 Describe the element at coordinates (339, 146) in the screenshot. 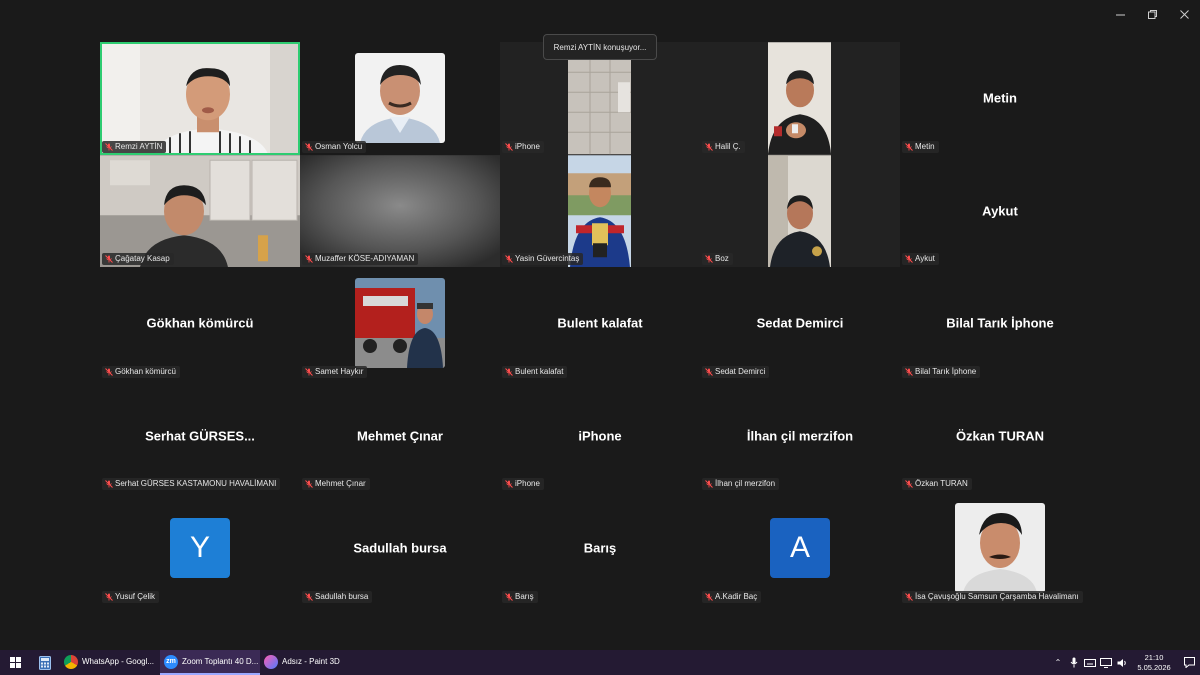

I see `participant-name-text: Osman Yolcu` at that location.